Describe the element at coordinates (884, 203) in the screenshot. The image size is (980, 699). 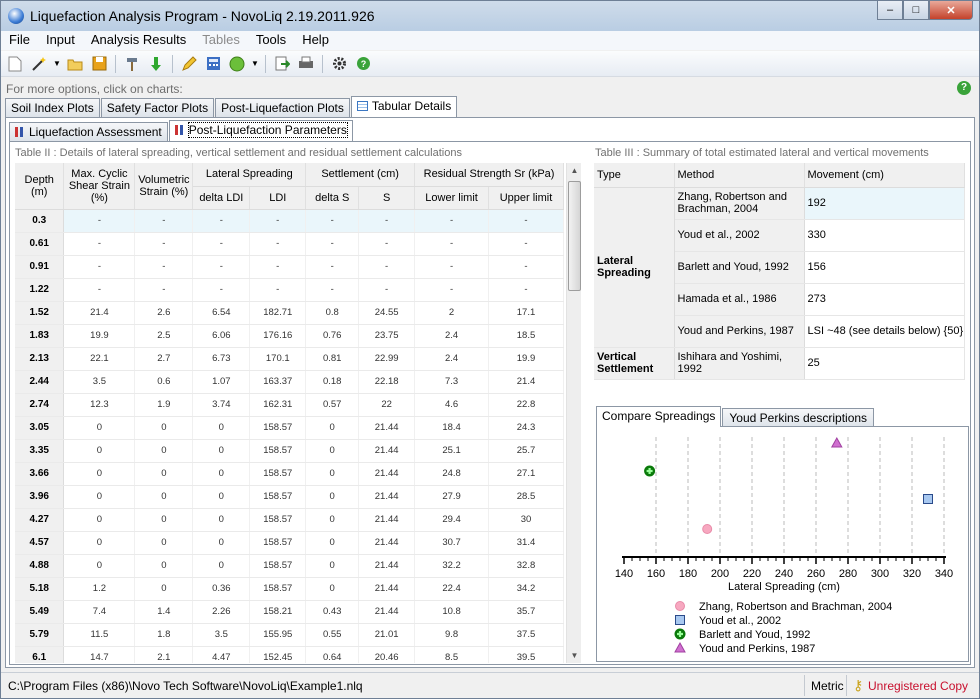
I see `movement-cell: 192` at that location.